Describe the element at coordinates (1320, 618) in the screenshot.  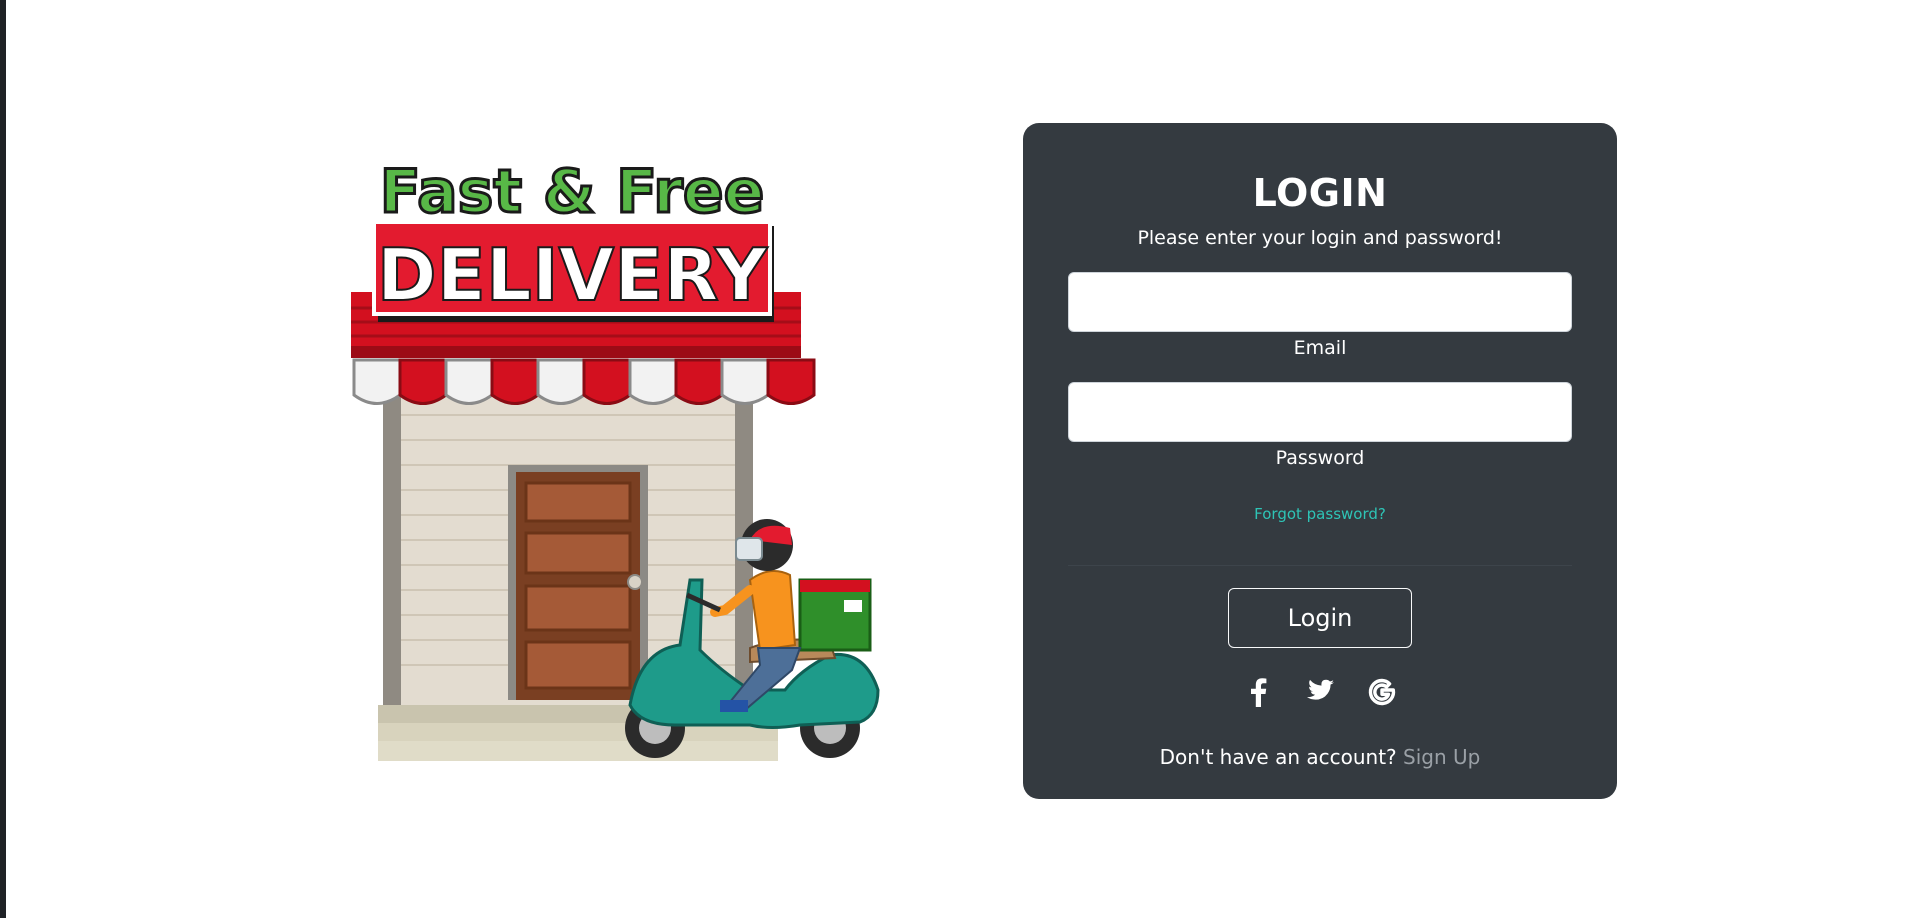
I see `login-button: Login` at that location.